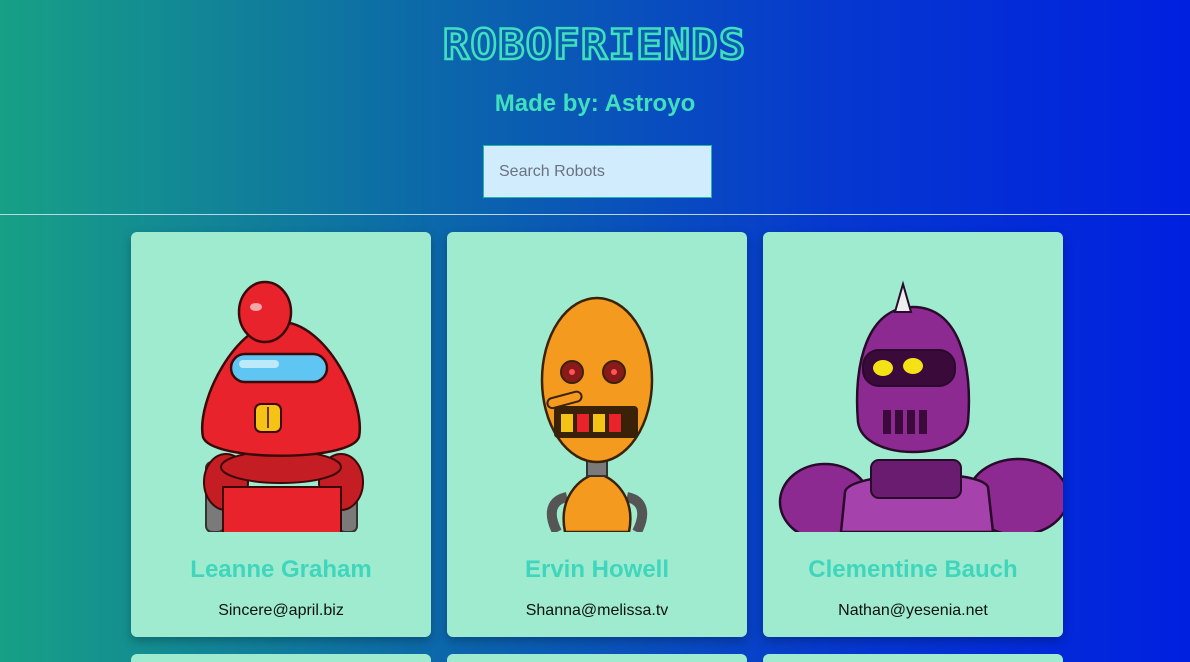  I want to click on app-logo: ROBOFRIENDS, so click(595, 45).